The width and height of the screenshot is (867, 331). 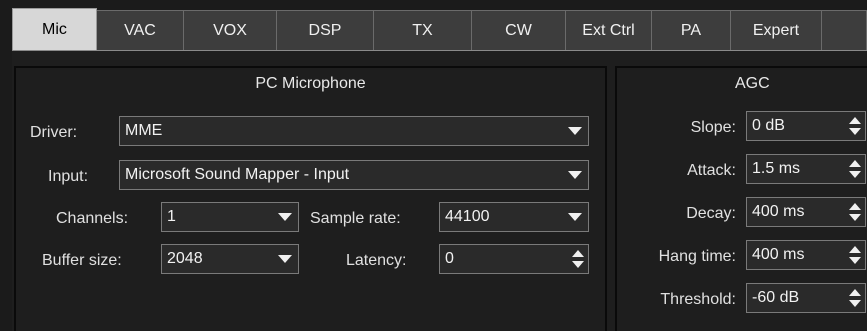 What do you see at coordinates (54, 132) in the screenshot?
I see `driver-label: Driver:` at bounding box center [54, 132].